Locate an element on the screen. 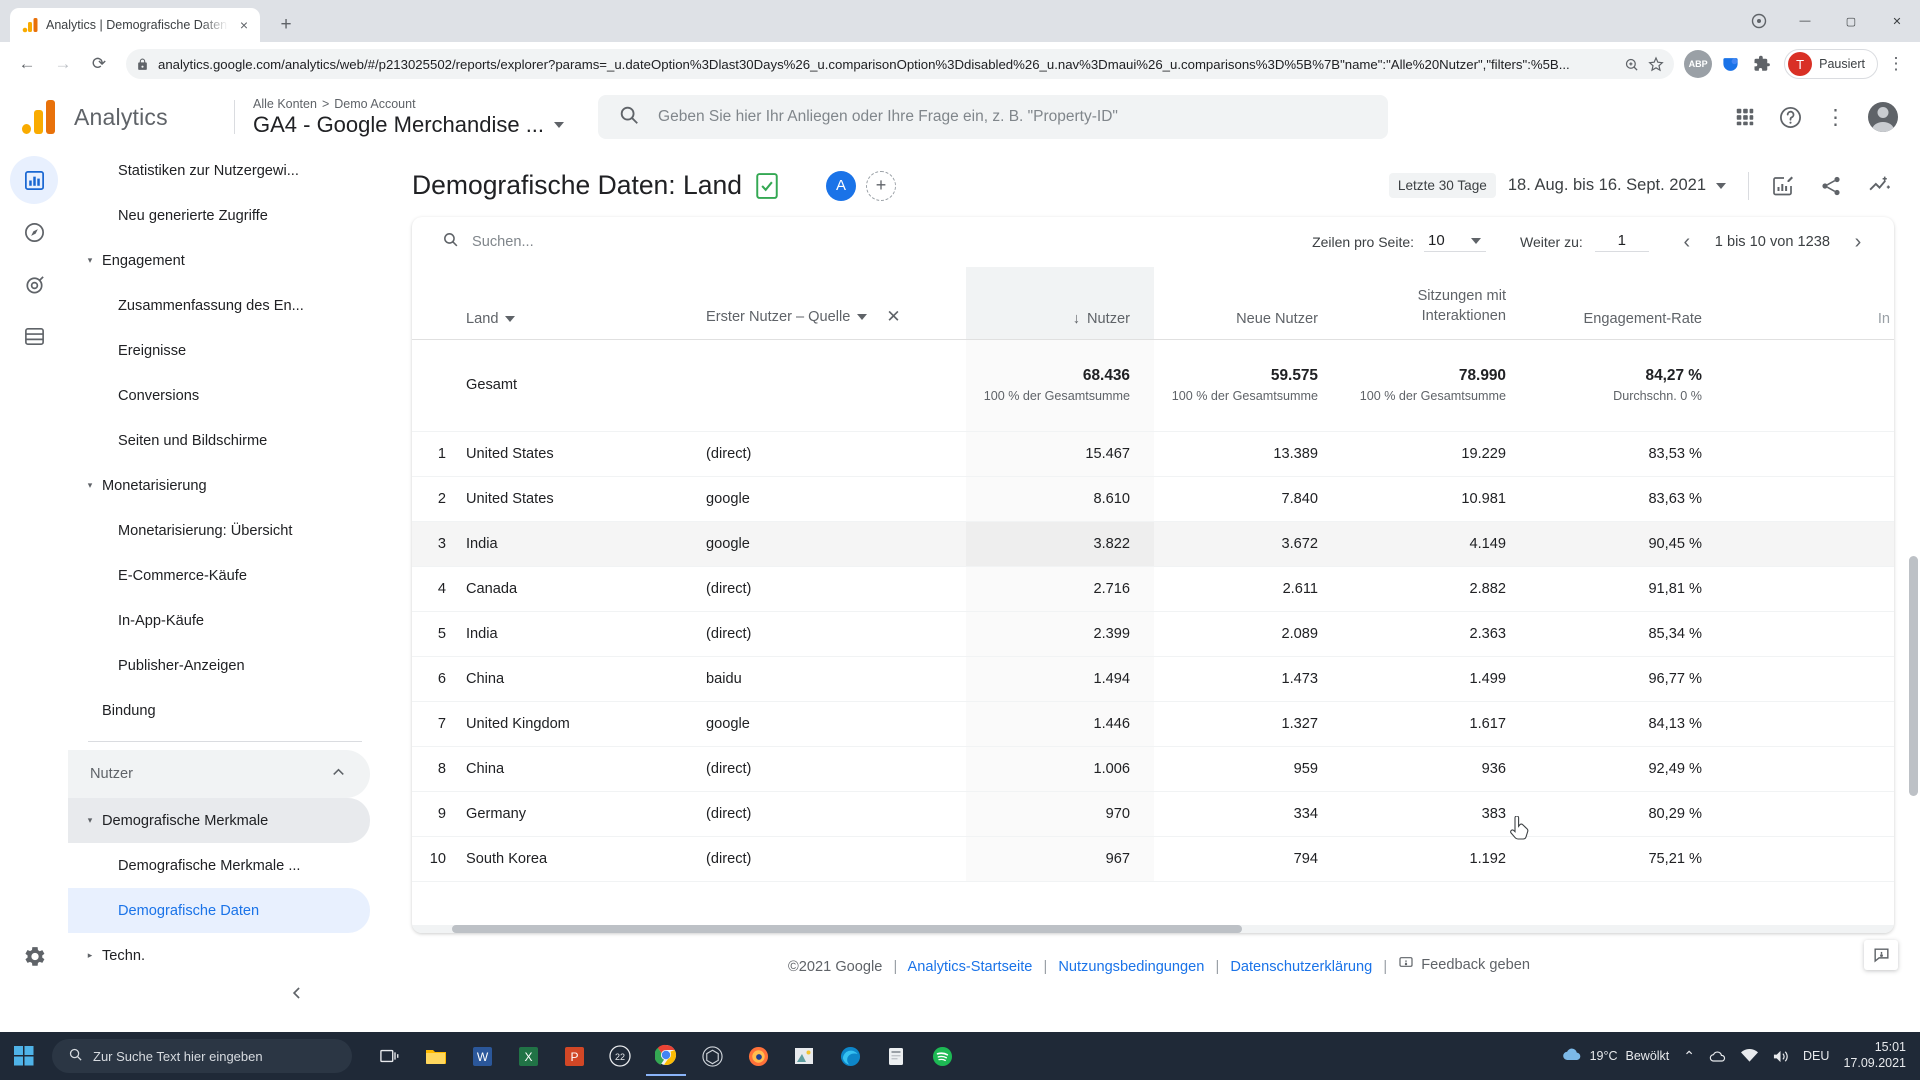 The height and width of the screenshot is (1080, 1920). breadcrumb-demo-account: Demo Account is located at coordinates (374, 104).